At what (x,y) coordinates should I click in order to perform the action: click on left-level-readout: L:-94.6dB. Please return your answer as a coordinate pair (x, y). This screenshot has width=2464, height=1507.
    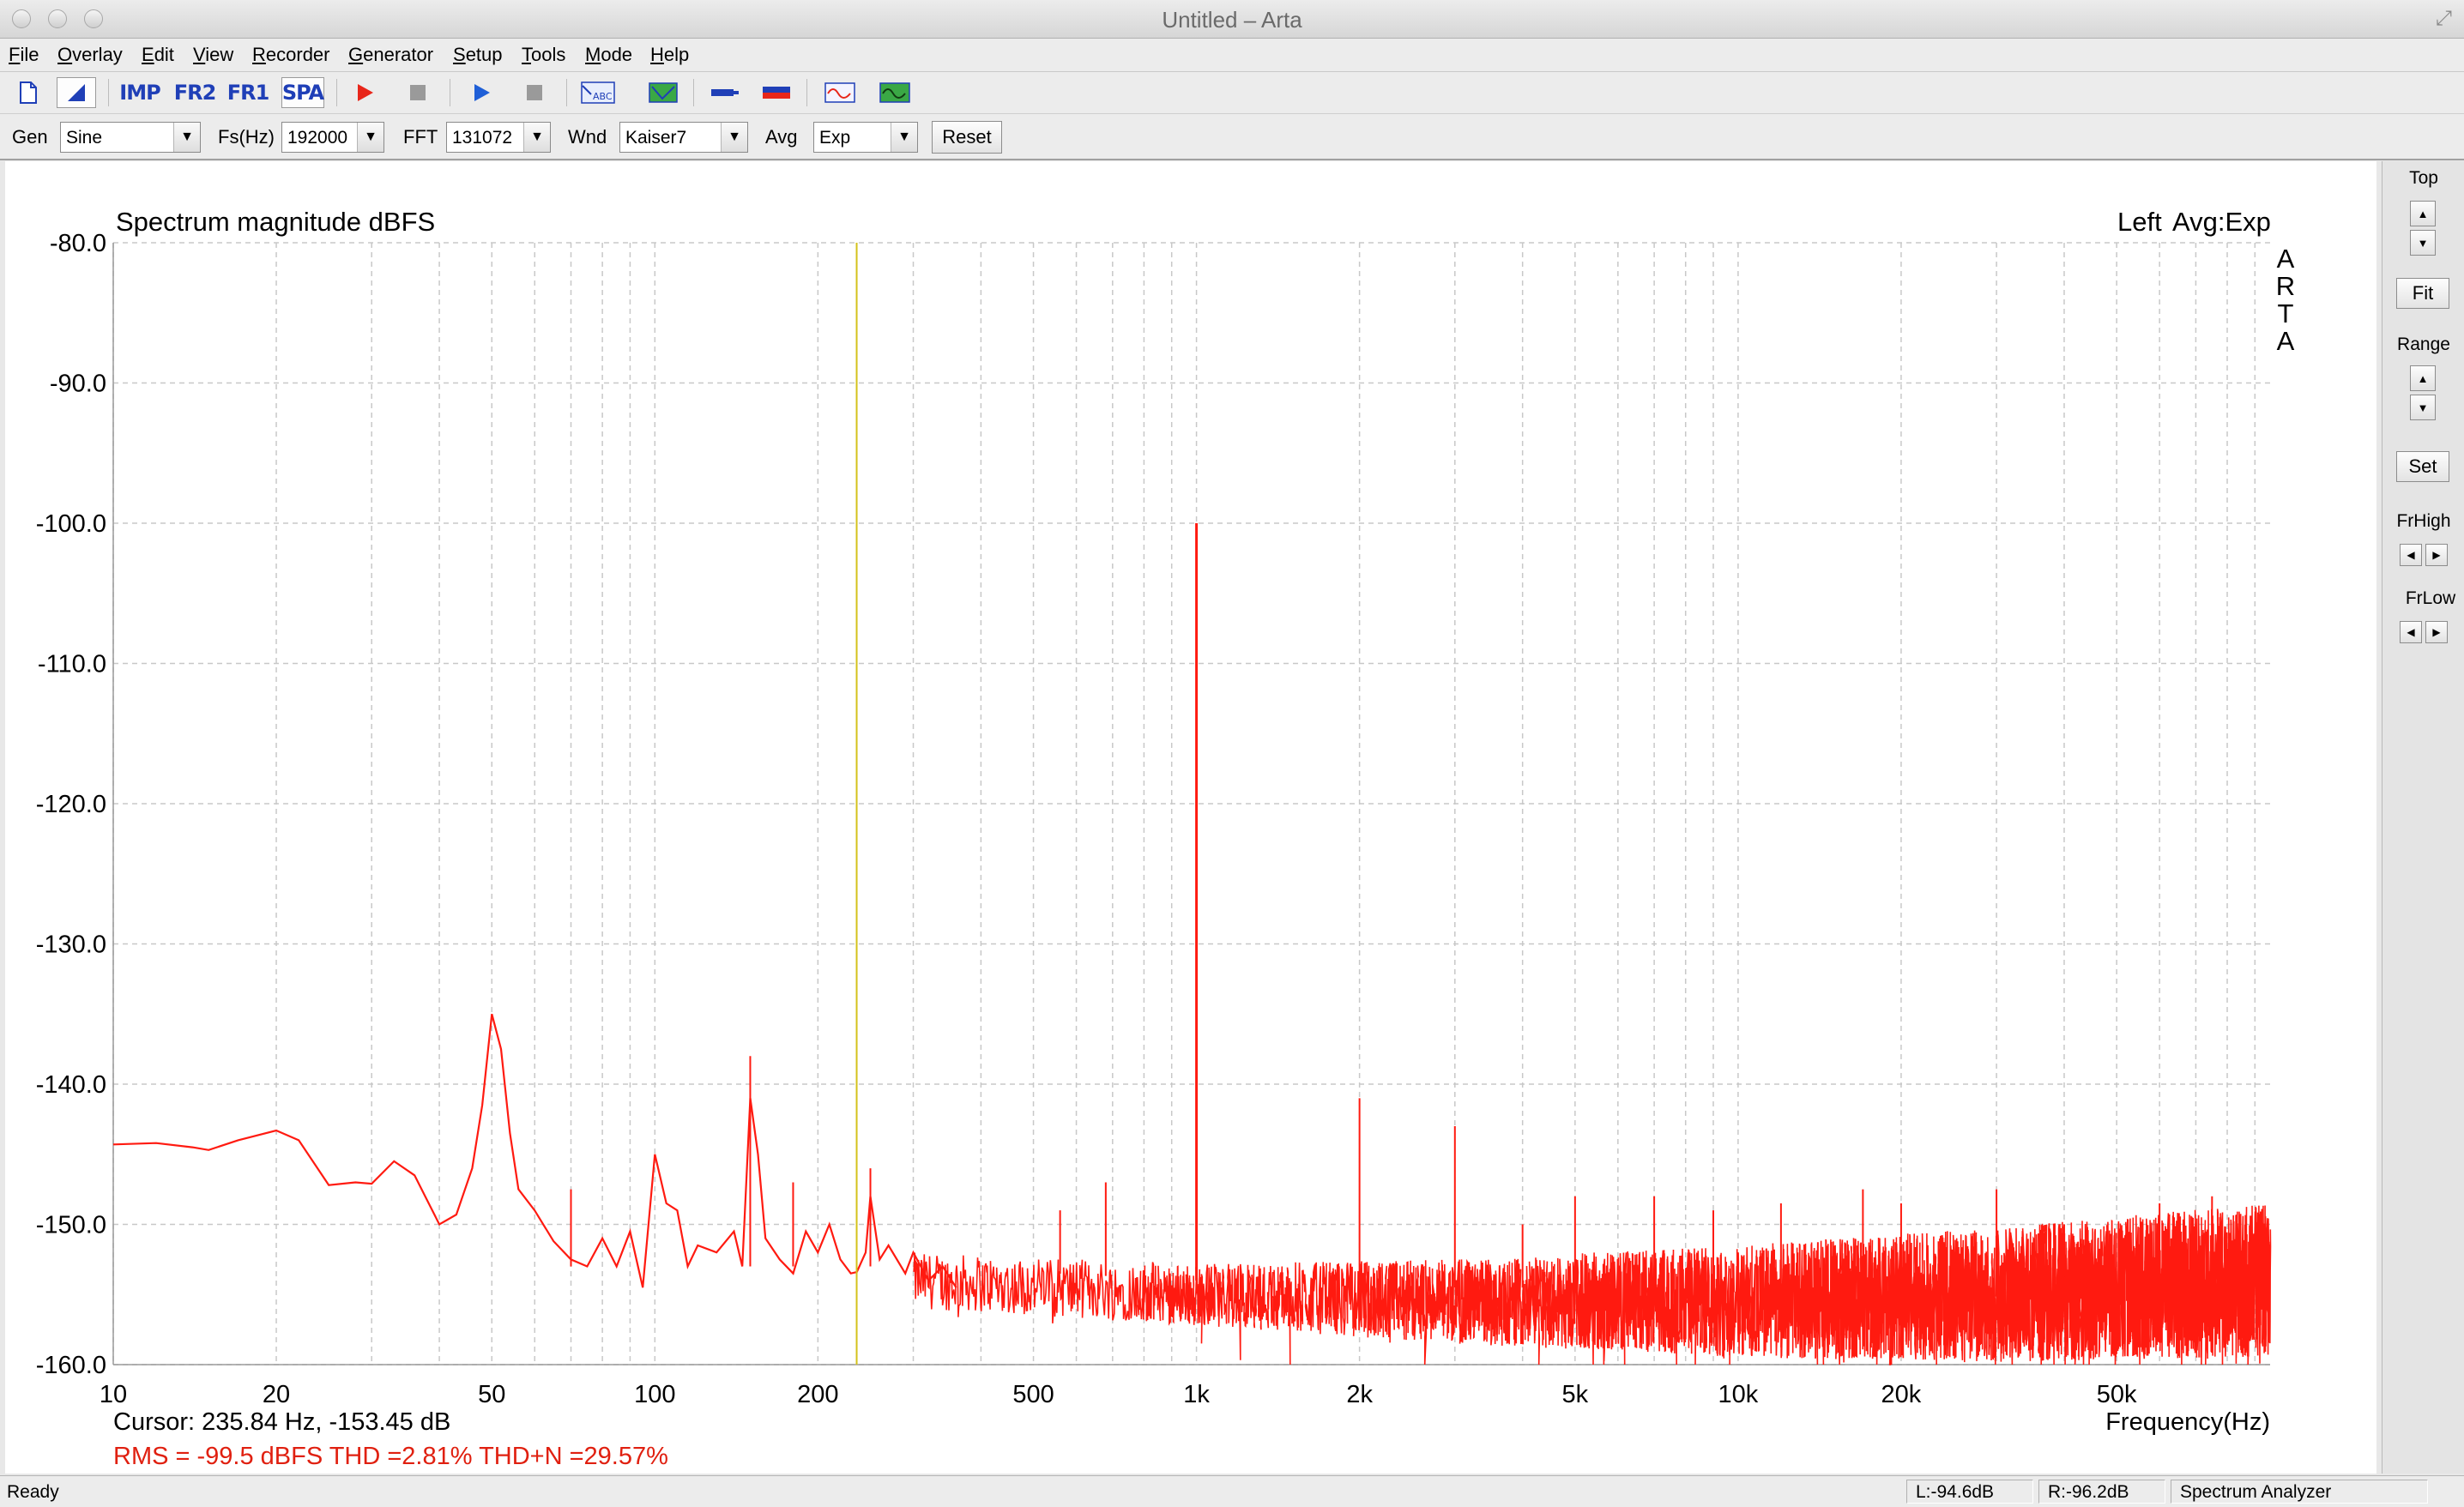
    Looking at the image, I should click on (1969, 1492).